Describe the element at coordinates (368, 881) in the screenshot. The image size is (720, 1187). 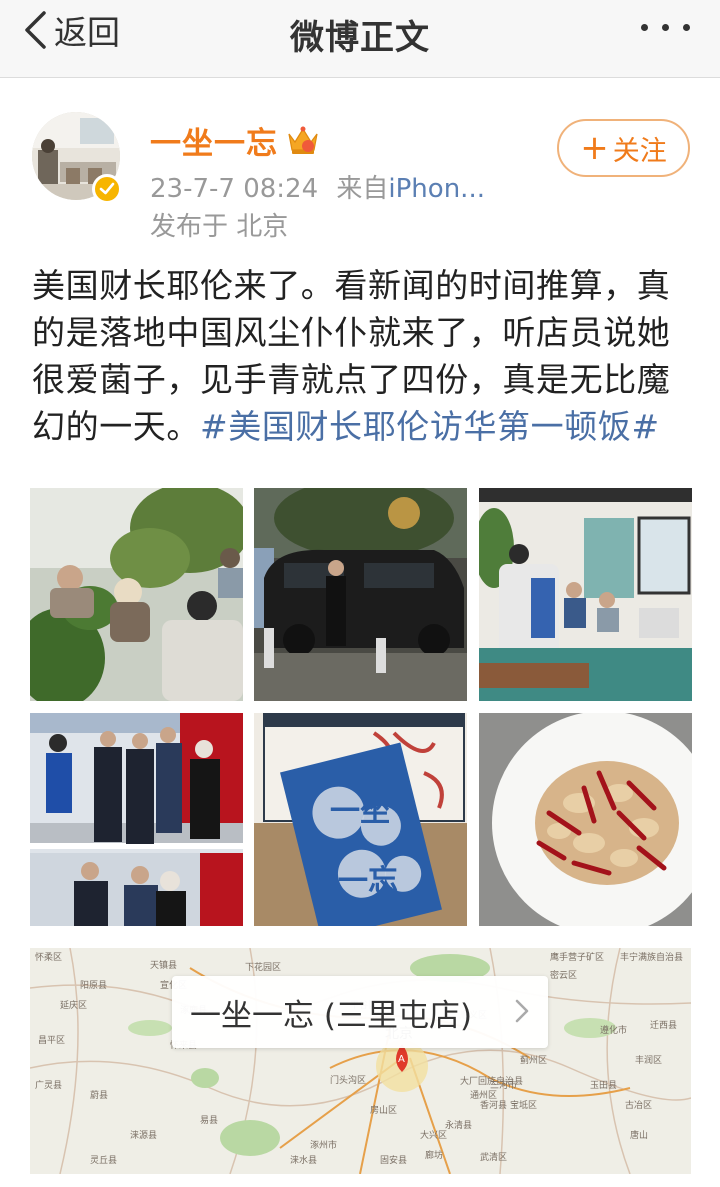
I see `card-text-line-2: 一忘` at that location.